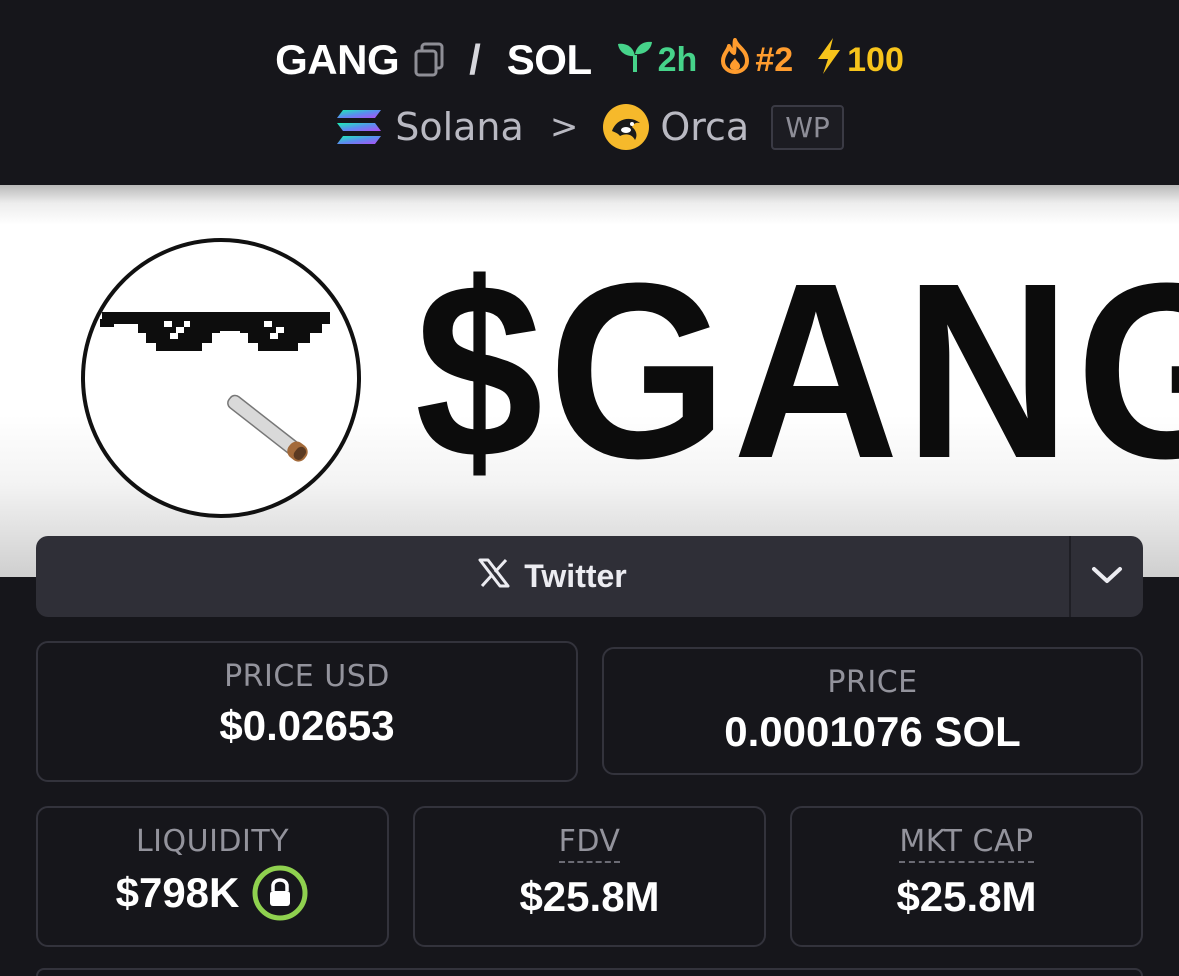 This screenshot has width=1179, height=976. I want to click on orca-icon, so click(626, 127).